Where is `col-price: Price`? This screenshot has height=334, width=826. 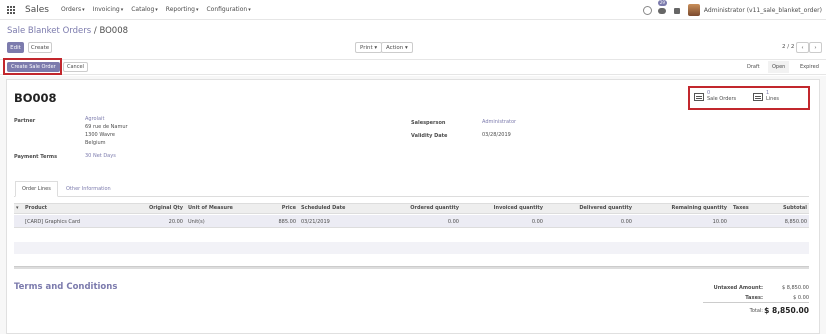
col-price: Price is located at coordinates (275, 208).